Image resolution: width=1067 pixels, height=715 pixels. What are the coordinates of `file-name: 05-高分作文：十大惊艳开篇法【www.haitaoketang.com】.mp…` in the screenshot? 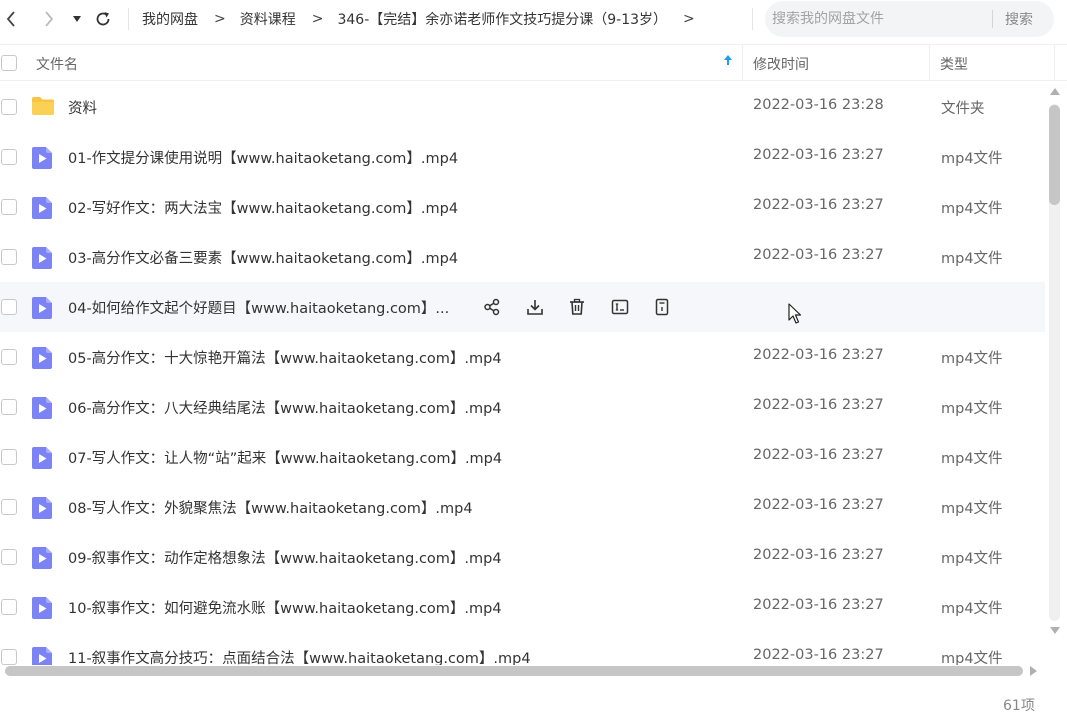 It's located at (285, 357).